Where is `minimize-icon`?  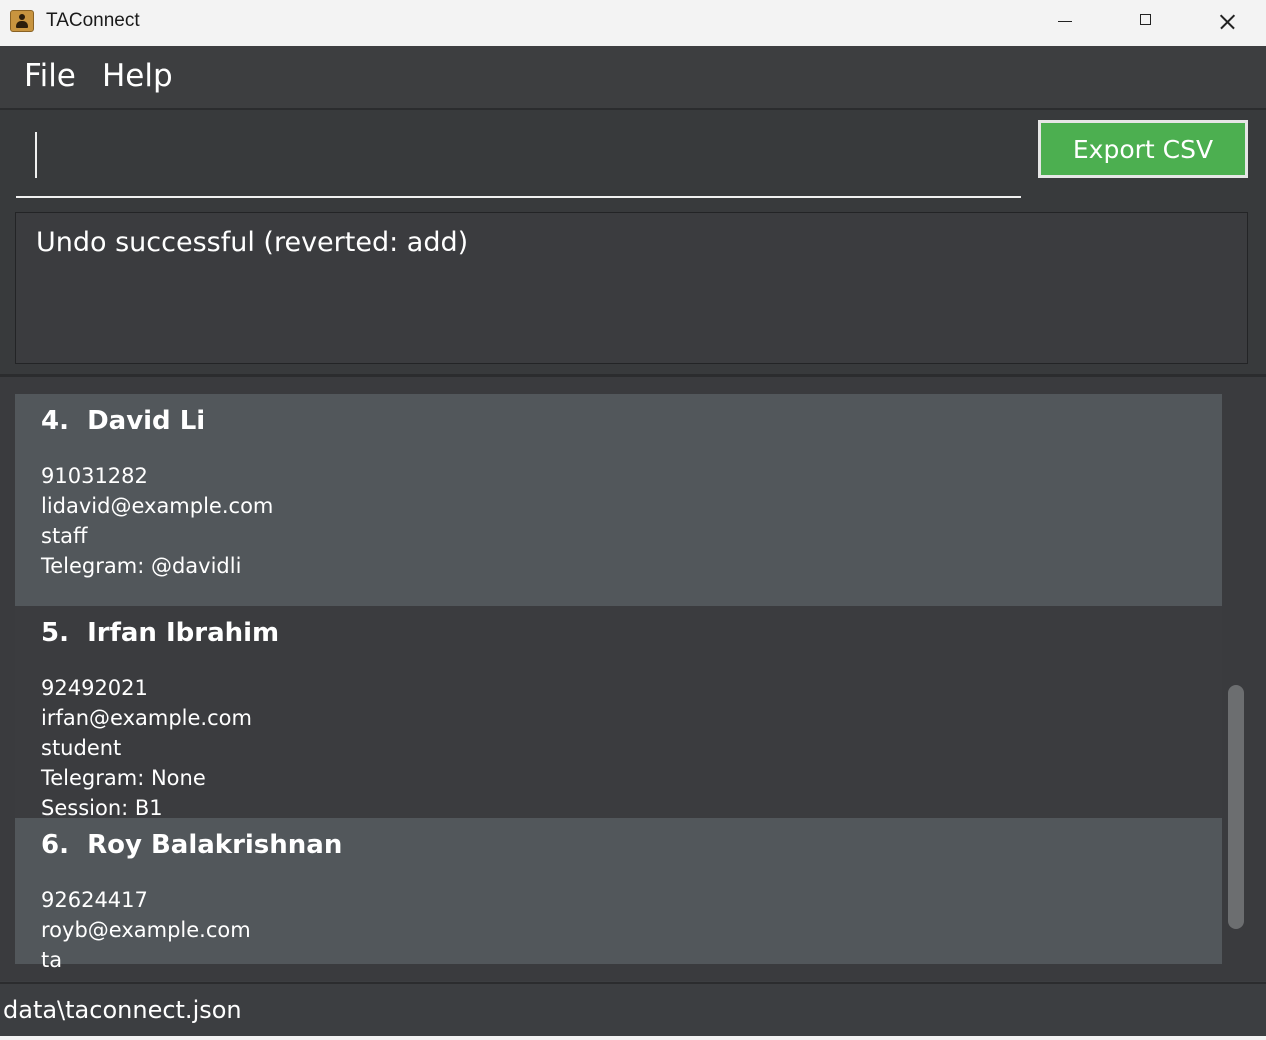 minimize-icon is located at coordinates (1065, 23).